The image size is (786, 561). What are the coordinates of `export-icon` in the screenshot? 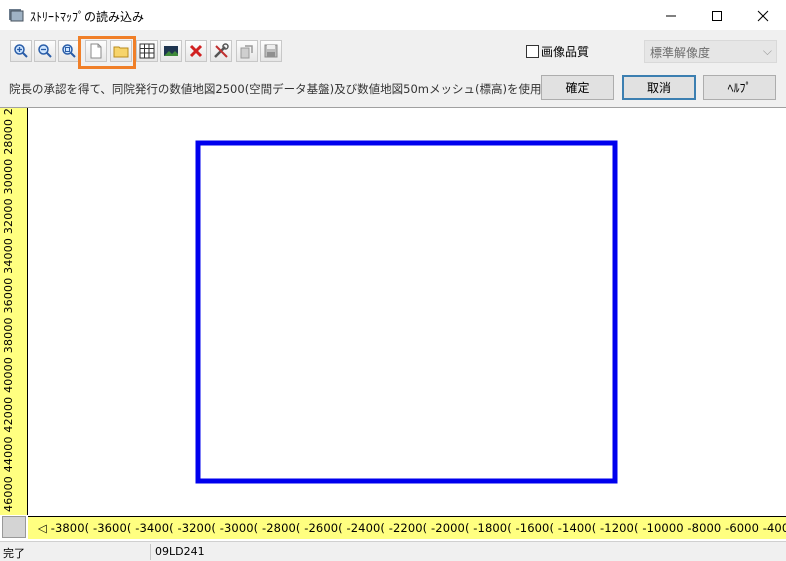 It's located at (246, 52).